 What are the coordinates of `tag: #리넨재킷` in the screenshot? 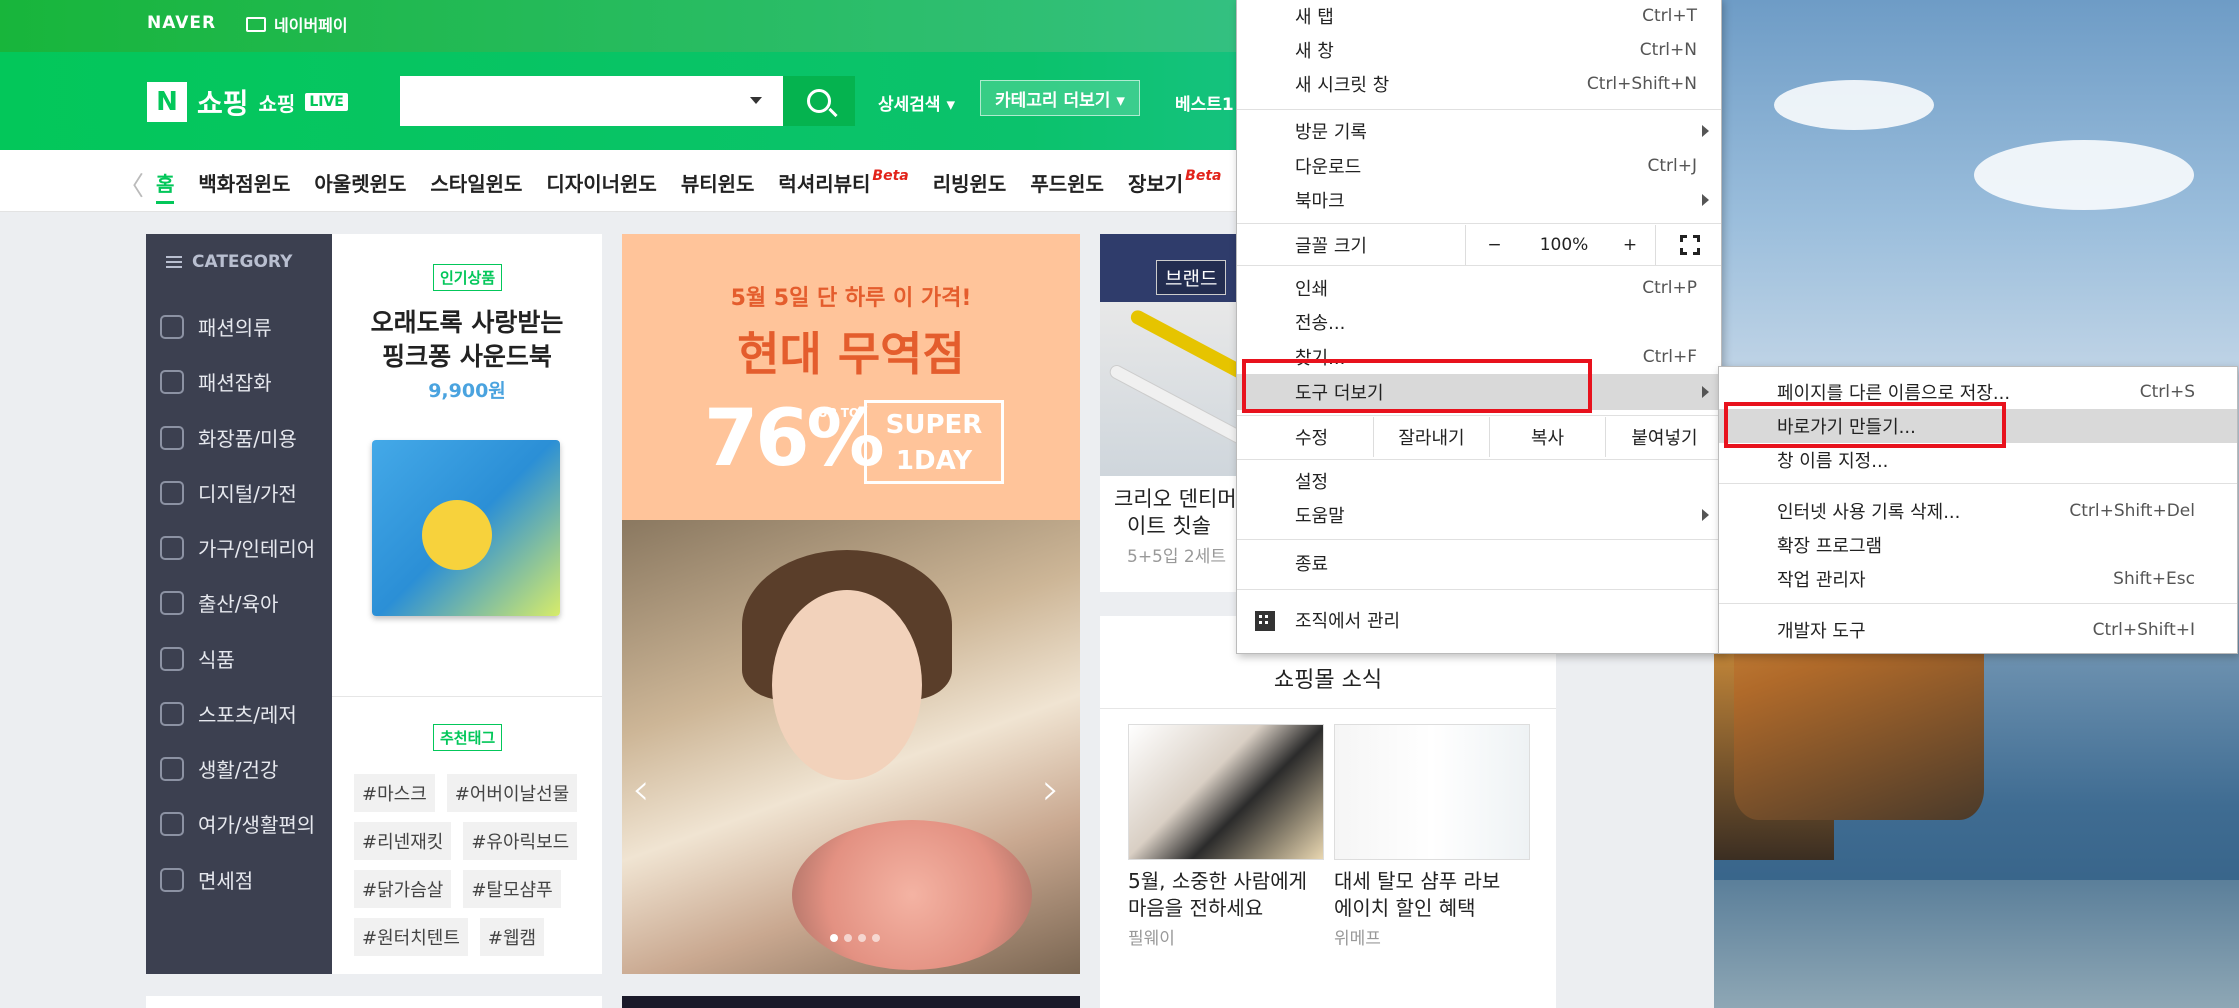 It's located at (403, 841).